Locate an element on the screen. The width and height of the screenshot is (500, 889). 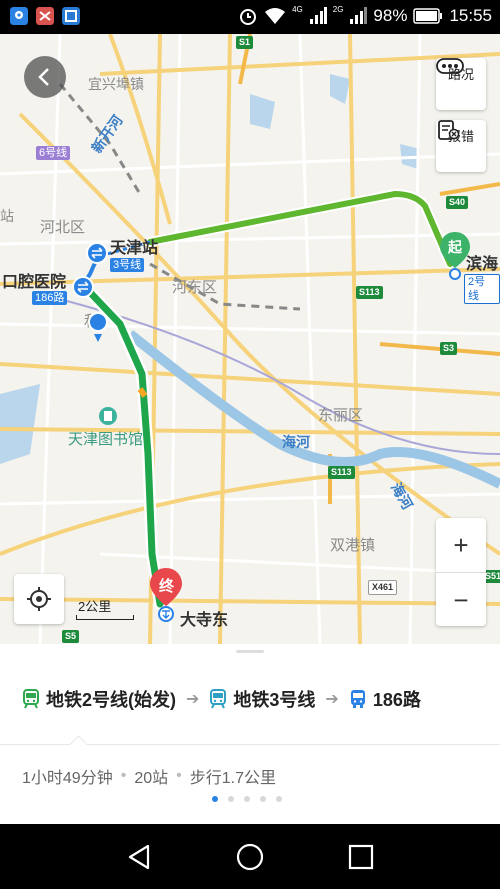
network-2g-label: 2G is located at coordinates (338, 9).